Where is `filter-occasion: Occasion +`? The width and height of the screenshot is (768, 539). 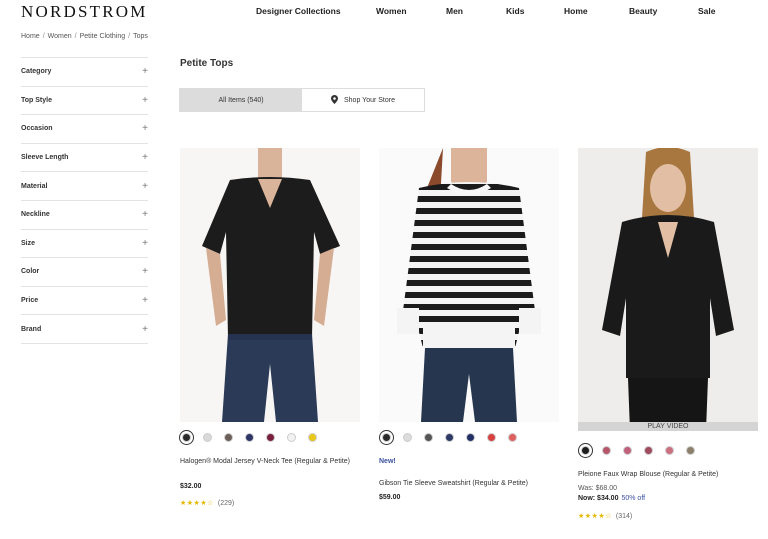 filter-occasion: Occasion + is located at coordinates (84, 129).